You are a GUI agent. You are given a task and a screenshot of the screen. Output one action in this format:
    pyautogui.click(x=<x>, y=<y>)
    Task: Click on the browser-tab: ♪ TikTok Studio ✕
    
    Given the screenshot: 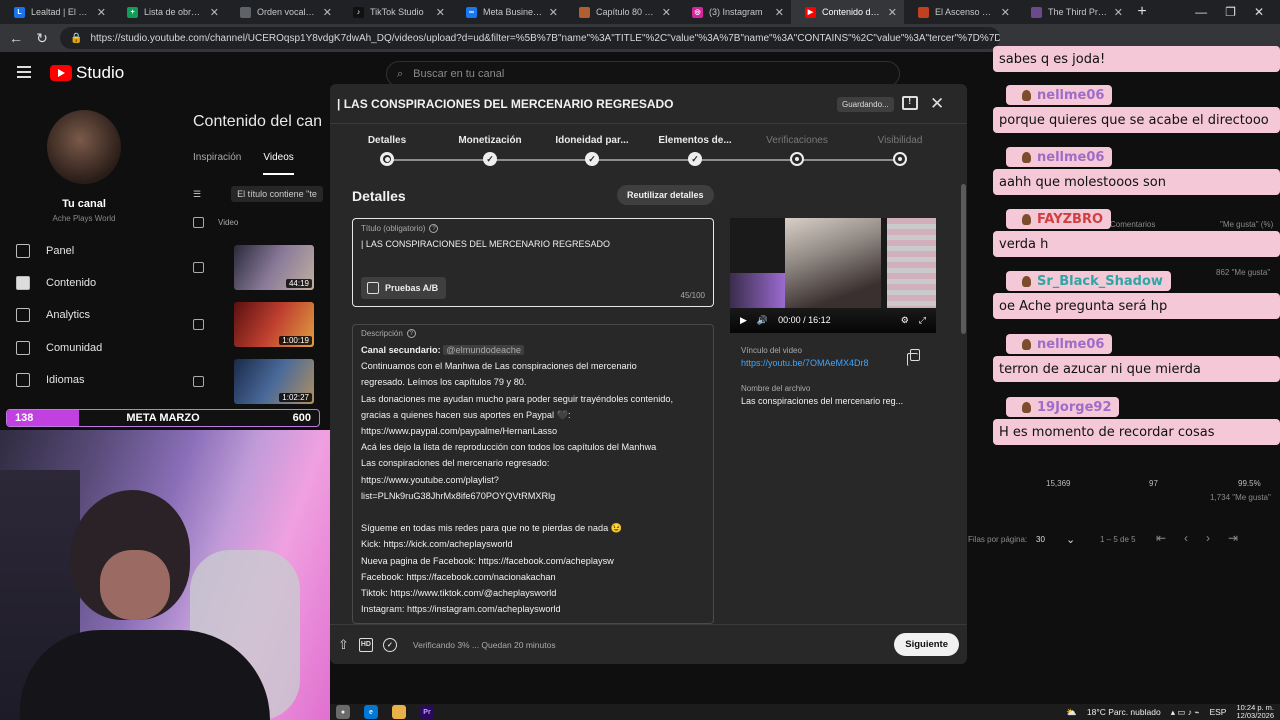 What is the action you would take?
    pyautogui.click(x=395, y=12)
    